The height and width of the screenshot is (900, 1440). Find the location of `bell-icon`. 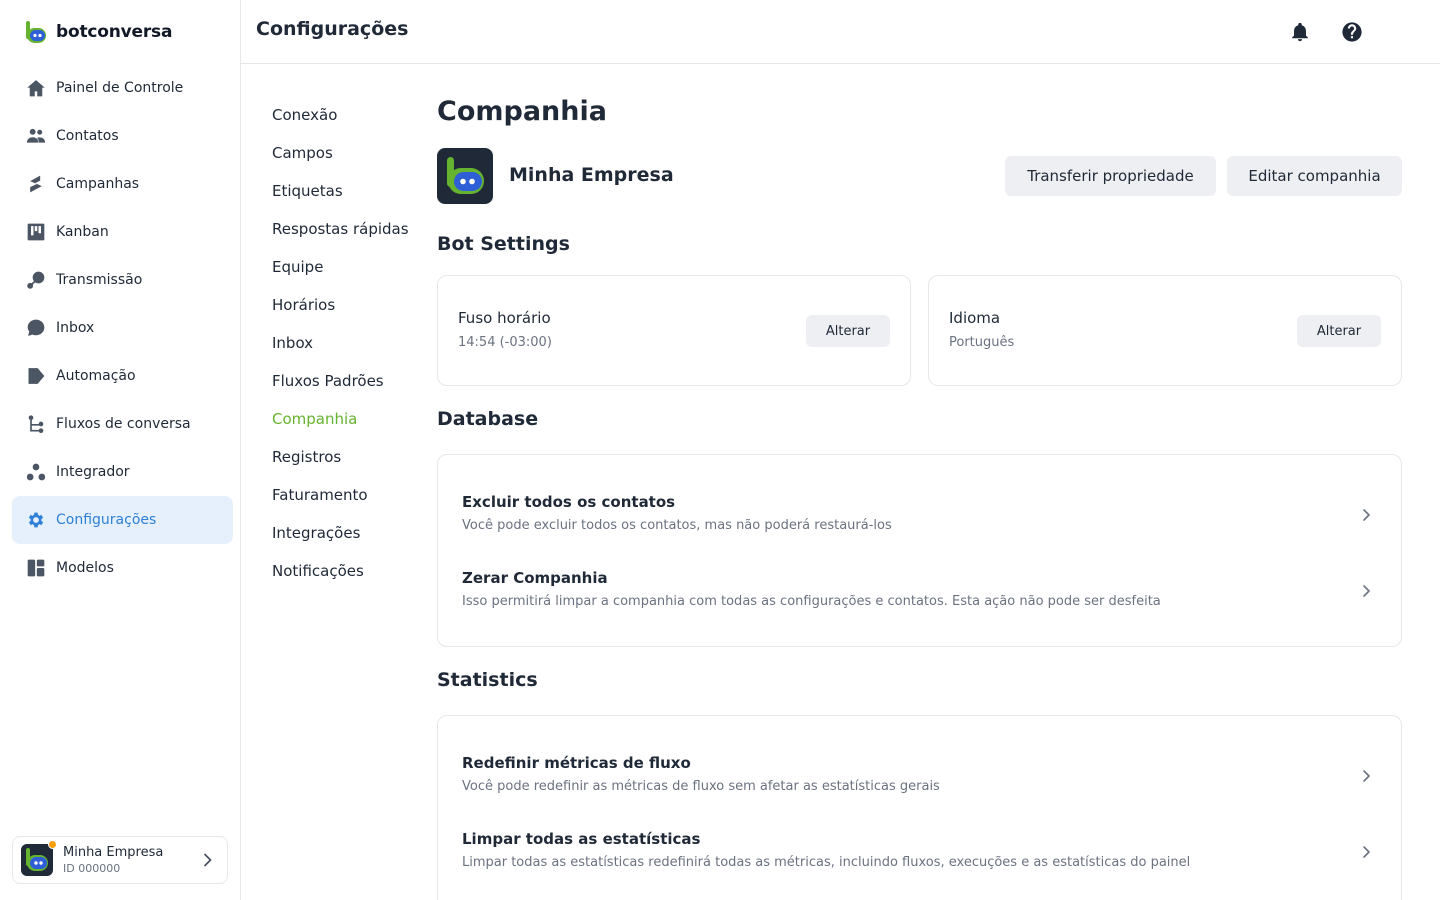

bell-icon is located at coordinates (1300, 32).